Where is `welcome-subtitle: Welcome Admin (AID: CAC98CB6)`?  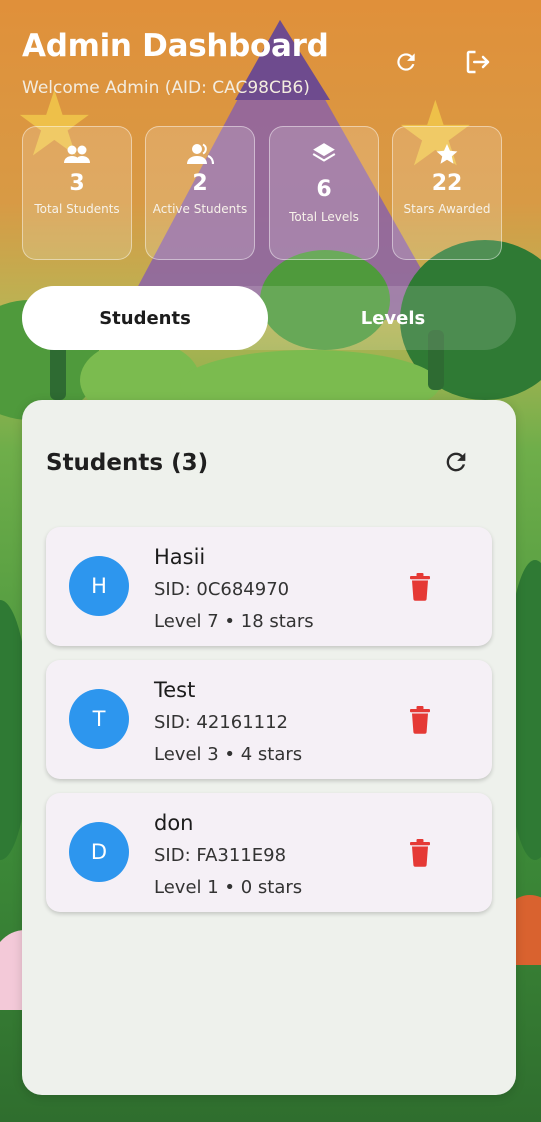 welcome-subtitle: Welcome Admin (AID: CAC98CB6) is located at coordinates (166, 88).